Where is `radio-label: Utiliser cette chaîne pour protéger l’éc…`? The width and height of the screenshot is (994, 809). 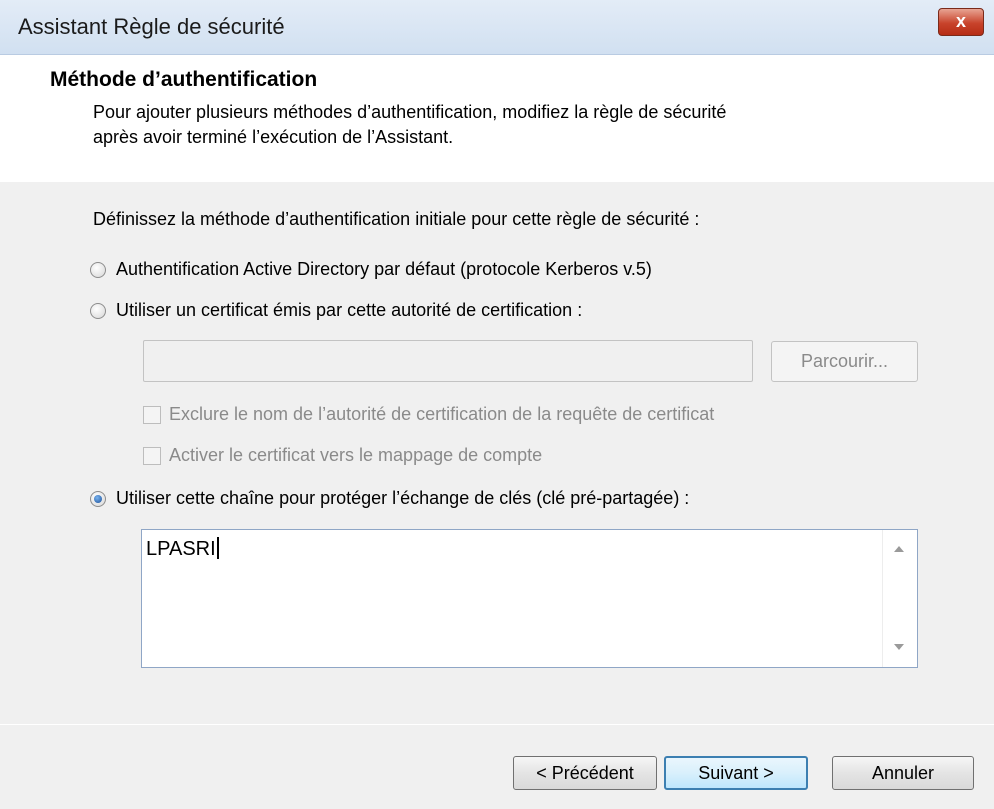
radio-label: Utiliser cette chaîne pour protéger l’éc… is located at coordinates (403, 498).